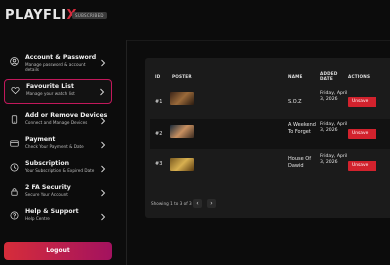 Image resolution: width=390 pixels, height=265 pixels. I want to click on subscription-icon, so click(14, 167).